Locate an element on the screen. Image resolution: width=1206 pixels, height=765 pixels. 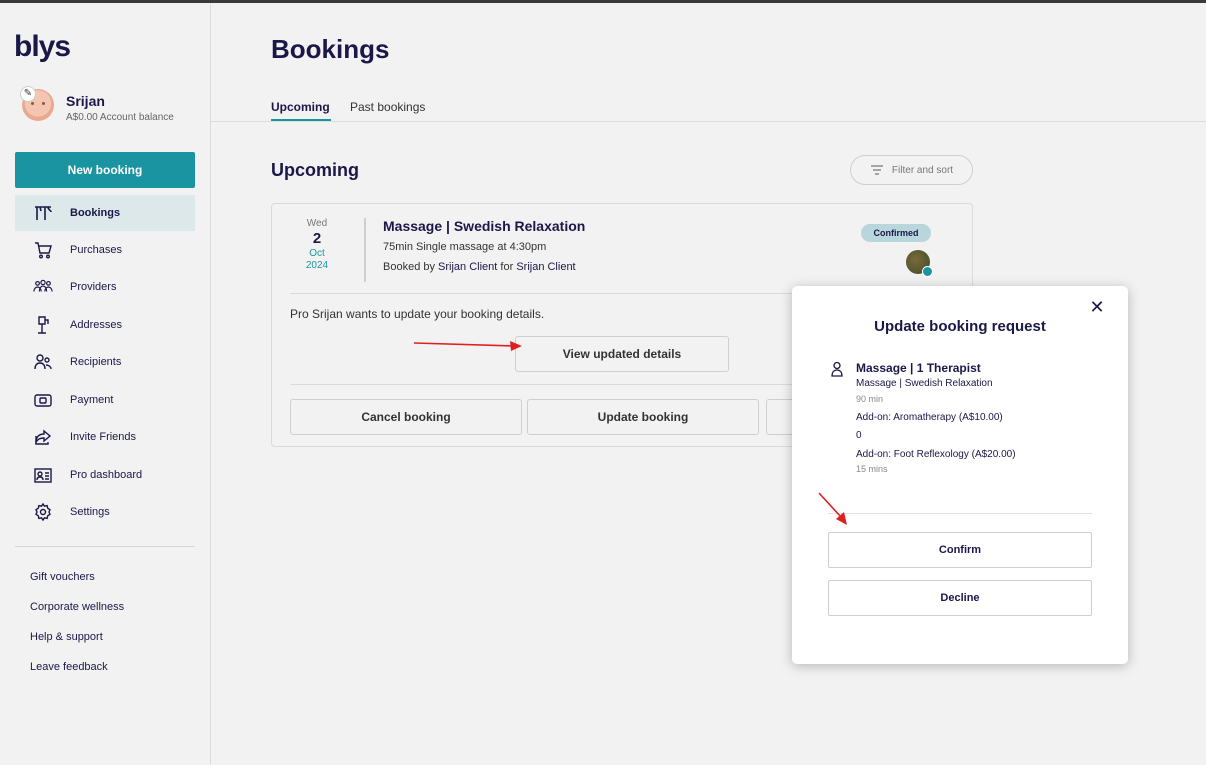
booking-year: 2024 is located at coordinates (317, 265).